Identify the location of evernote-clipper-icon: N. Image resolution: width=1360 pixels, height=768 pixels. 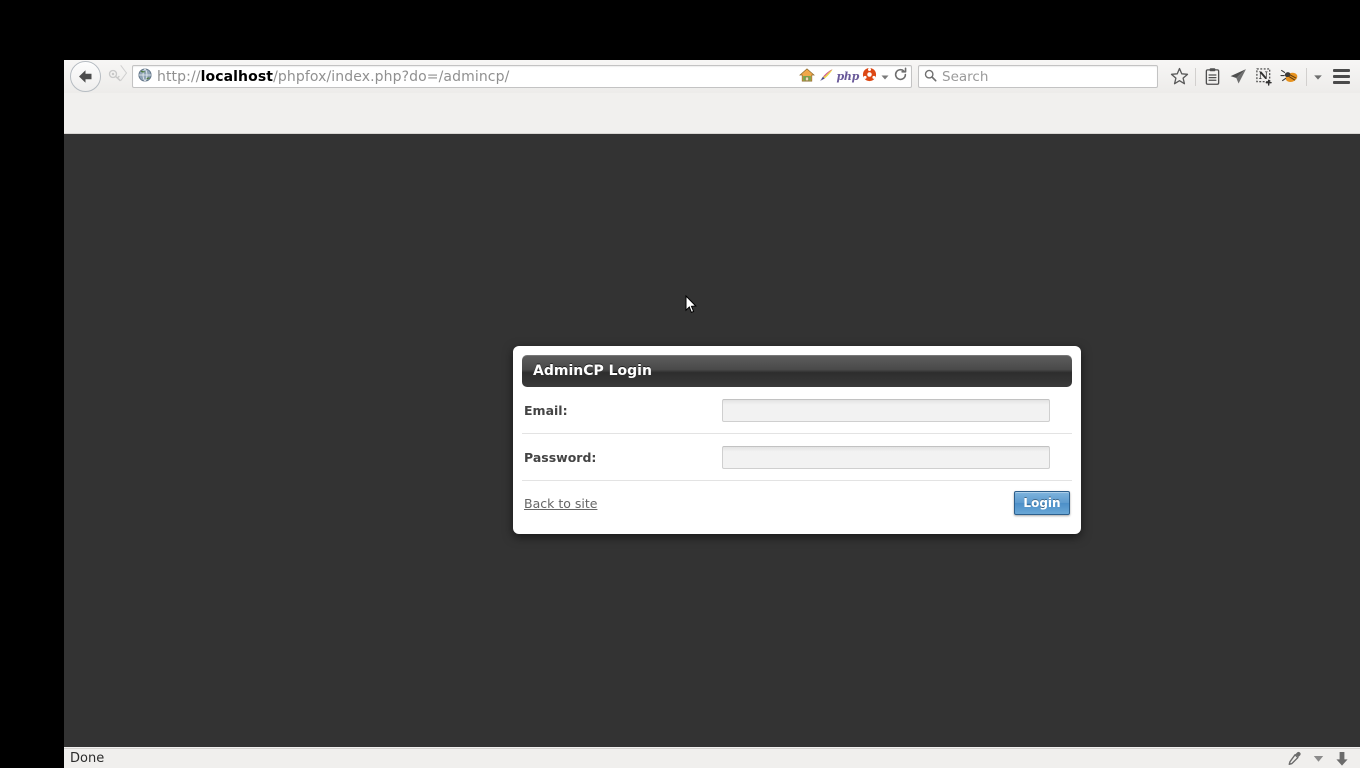
(1264, 77).